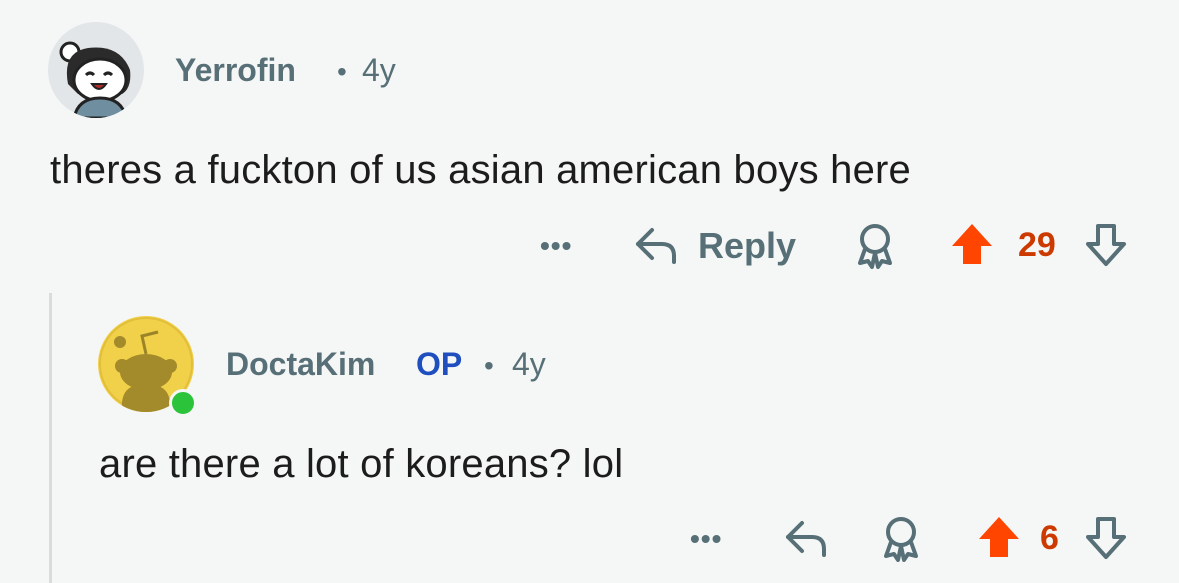  I want to click on comment-body: are there a lot of koreans? lol, so click(361, 464).